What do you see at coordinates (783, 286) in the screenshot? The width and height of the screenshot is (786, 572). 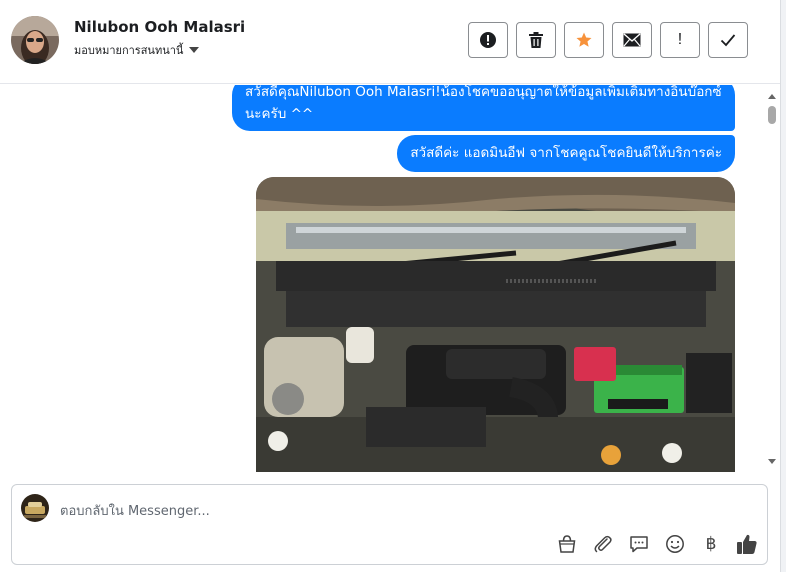 I see `window-edge` at bounding box center [783, 286].